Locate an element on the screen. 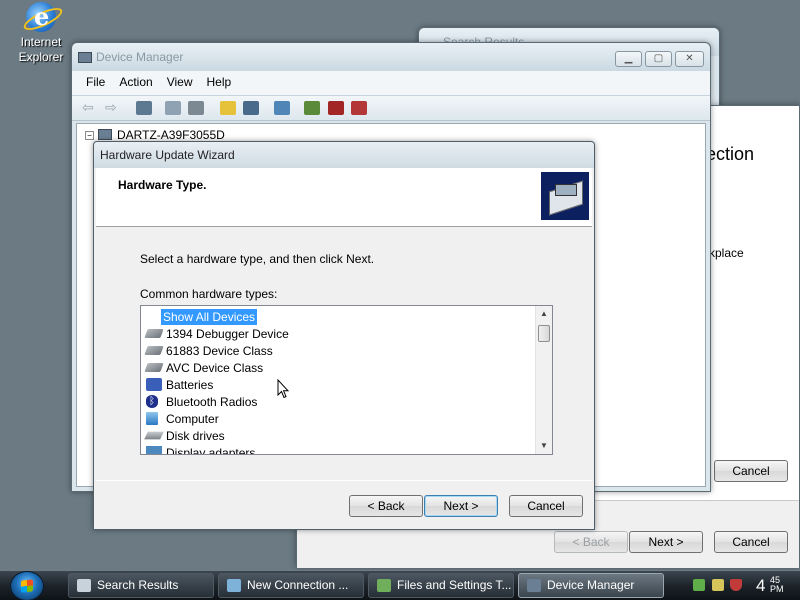 The width and height of the screenshot is (800, 600). wizard-separator is located at coordinates (344, 480).